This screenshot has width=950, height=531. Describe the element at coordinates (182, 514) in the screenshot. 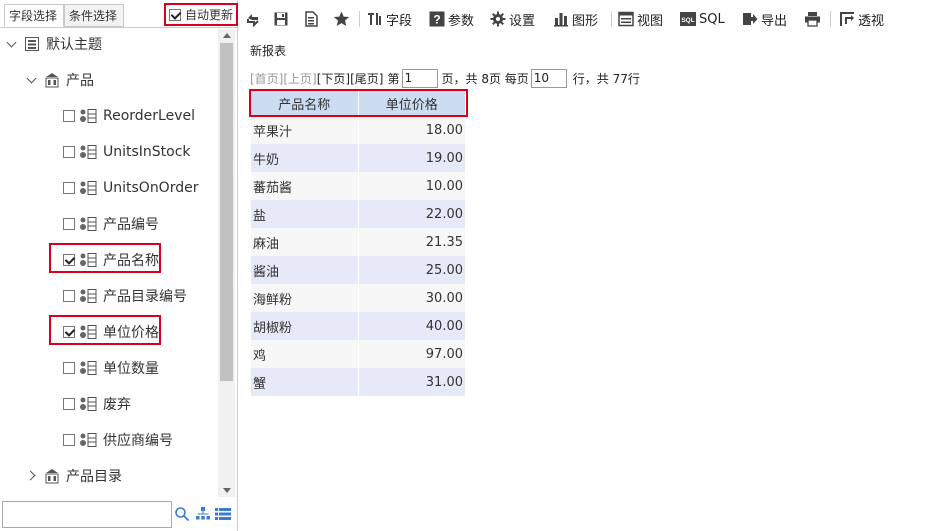

I see `search-icon` at that location.